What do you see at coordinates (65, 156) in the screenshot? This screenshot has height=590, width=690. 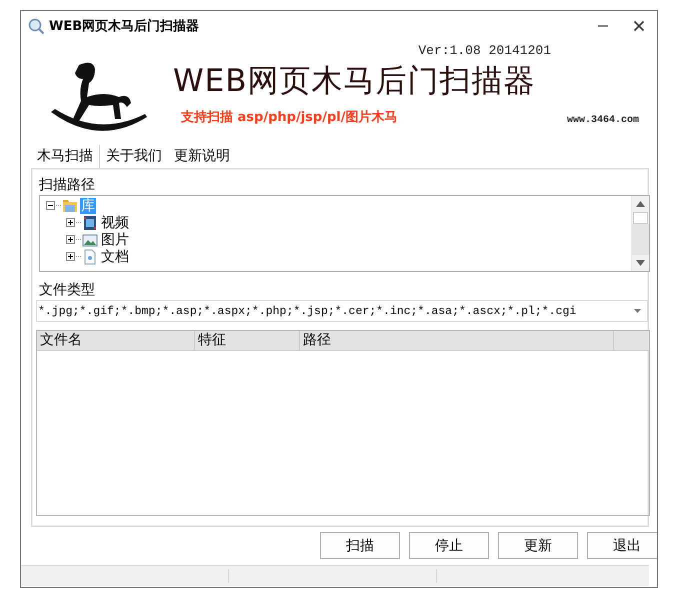 I see `tab: 木马扫描` at bounding box center [65, 156].